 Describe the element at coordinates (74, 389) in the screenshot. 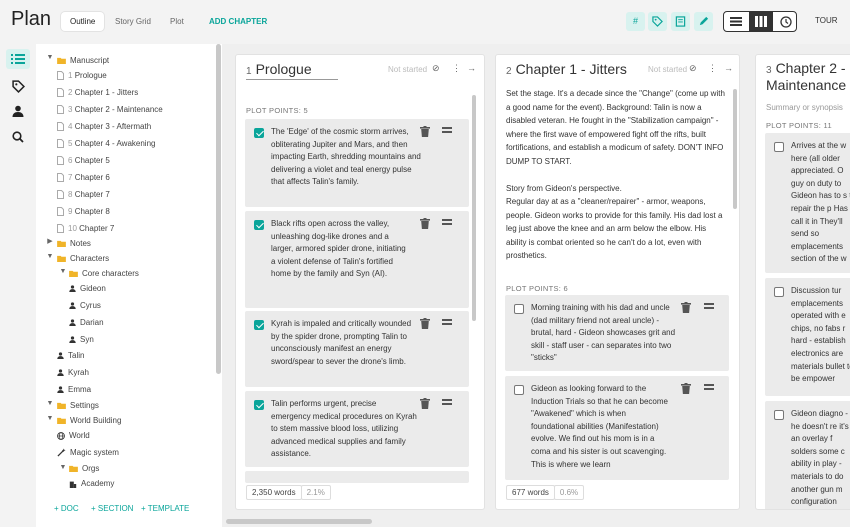

I see `tree-character-emma: Emma` at that location.